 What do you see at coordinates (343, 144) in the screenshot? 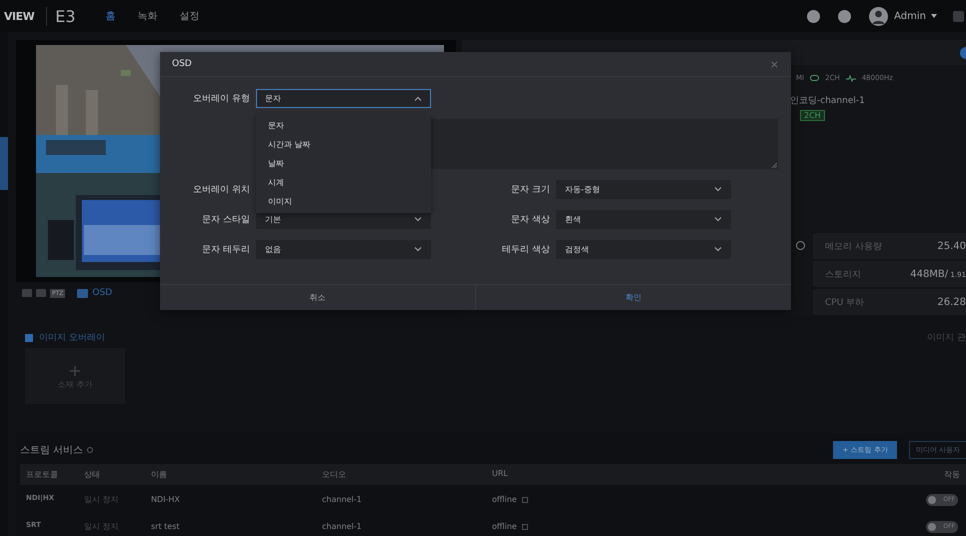
I see `menu-item: 시간과 날짜` at bounding box center [343, 144].